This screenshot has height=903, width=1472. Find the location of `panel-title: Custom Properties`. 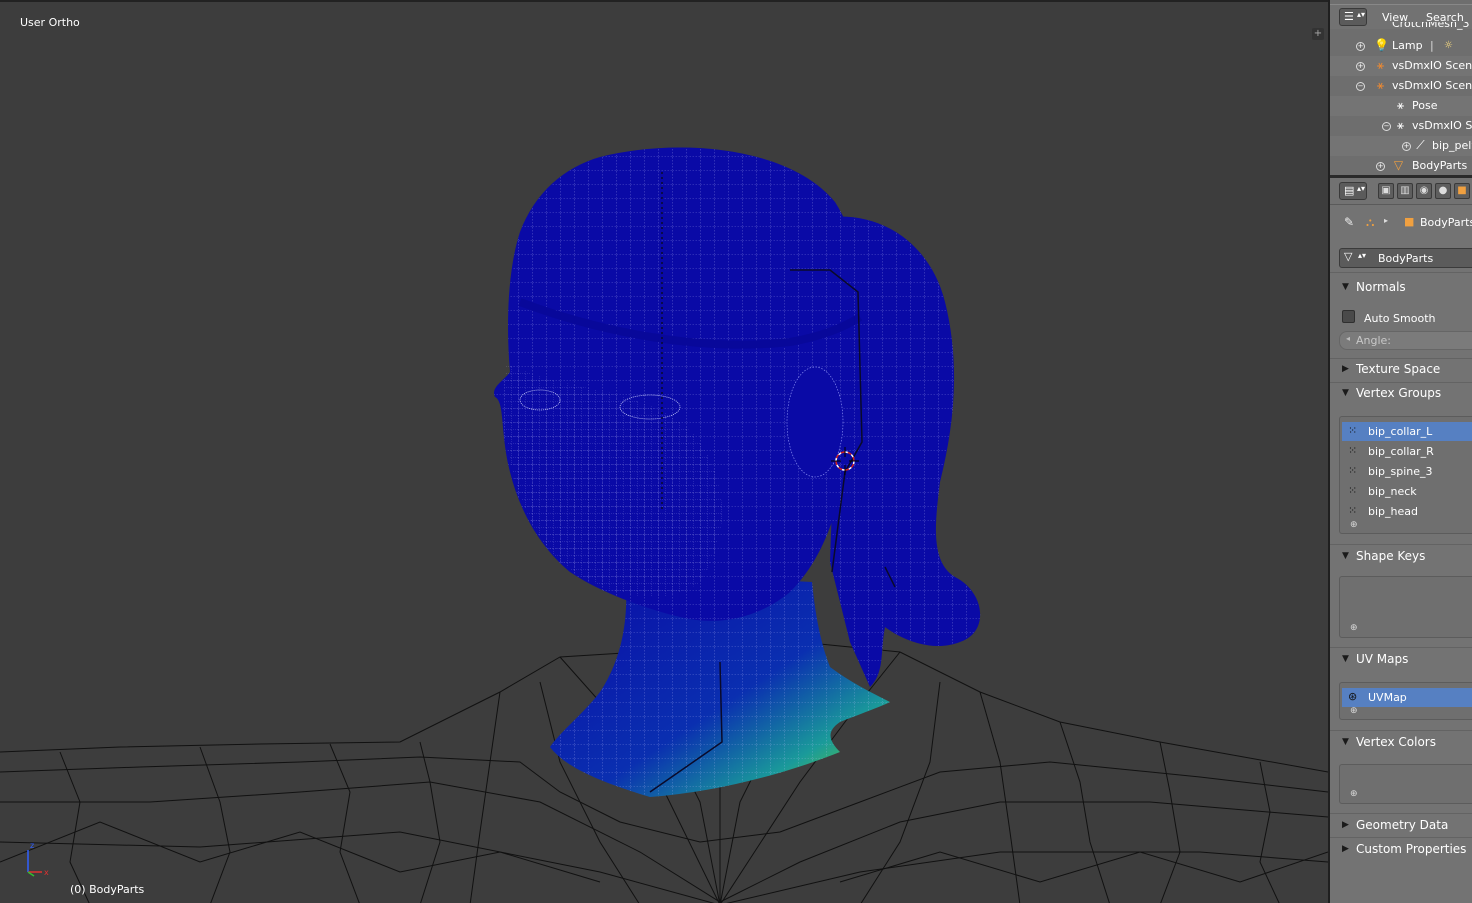

panel-title: Custom Properties is located at coordinates (1411, 849).